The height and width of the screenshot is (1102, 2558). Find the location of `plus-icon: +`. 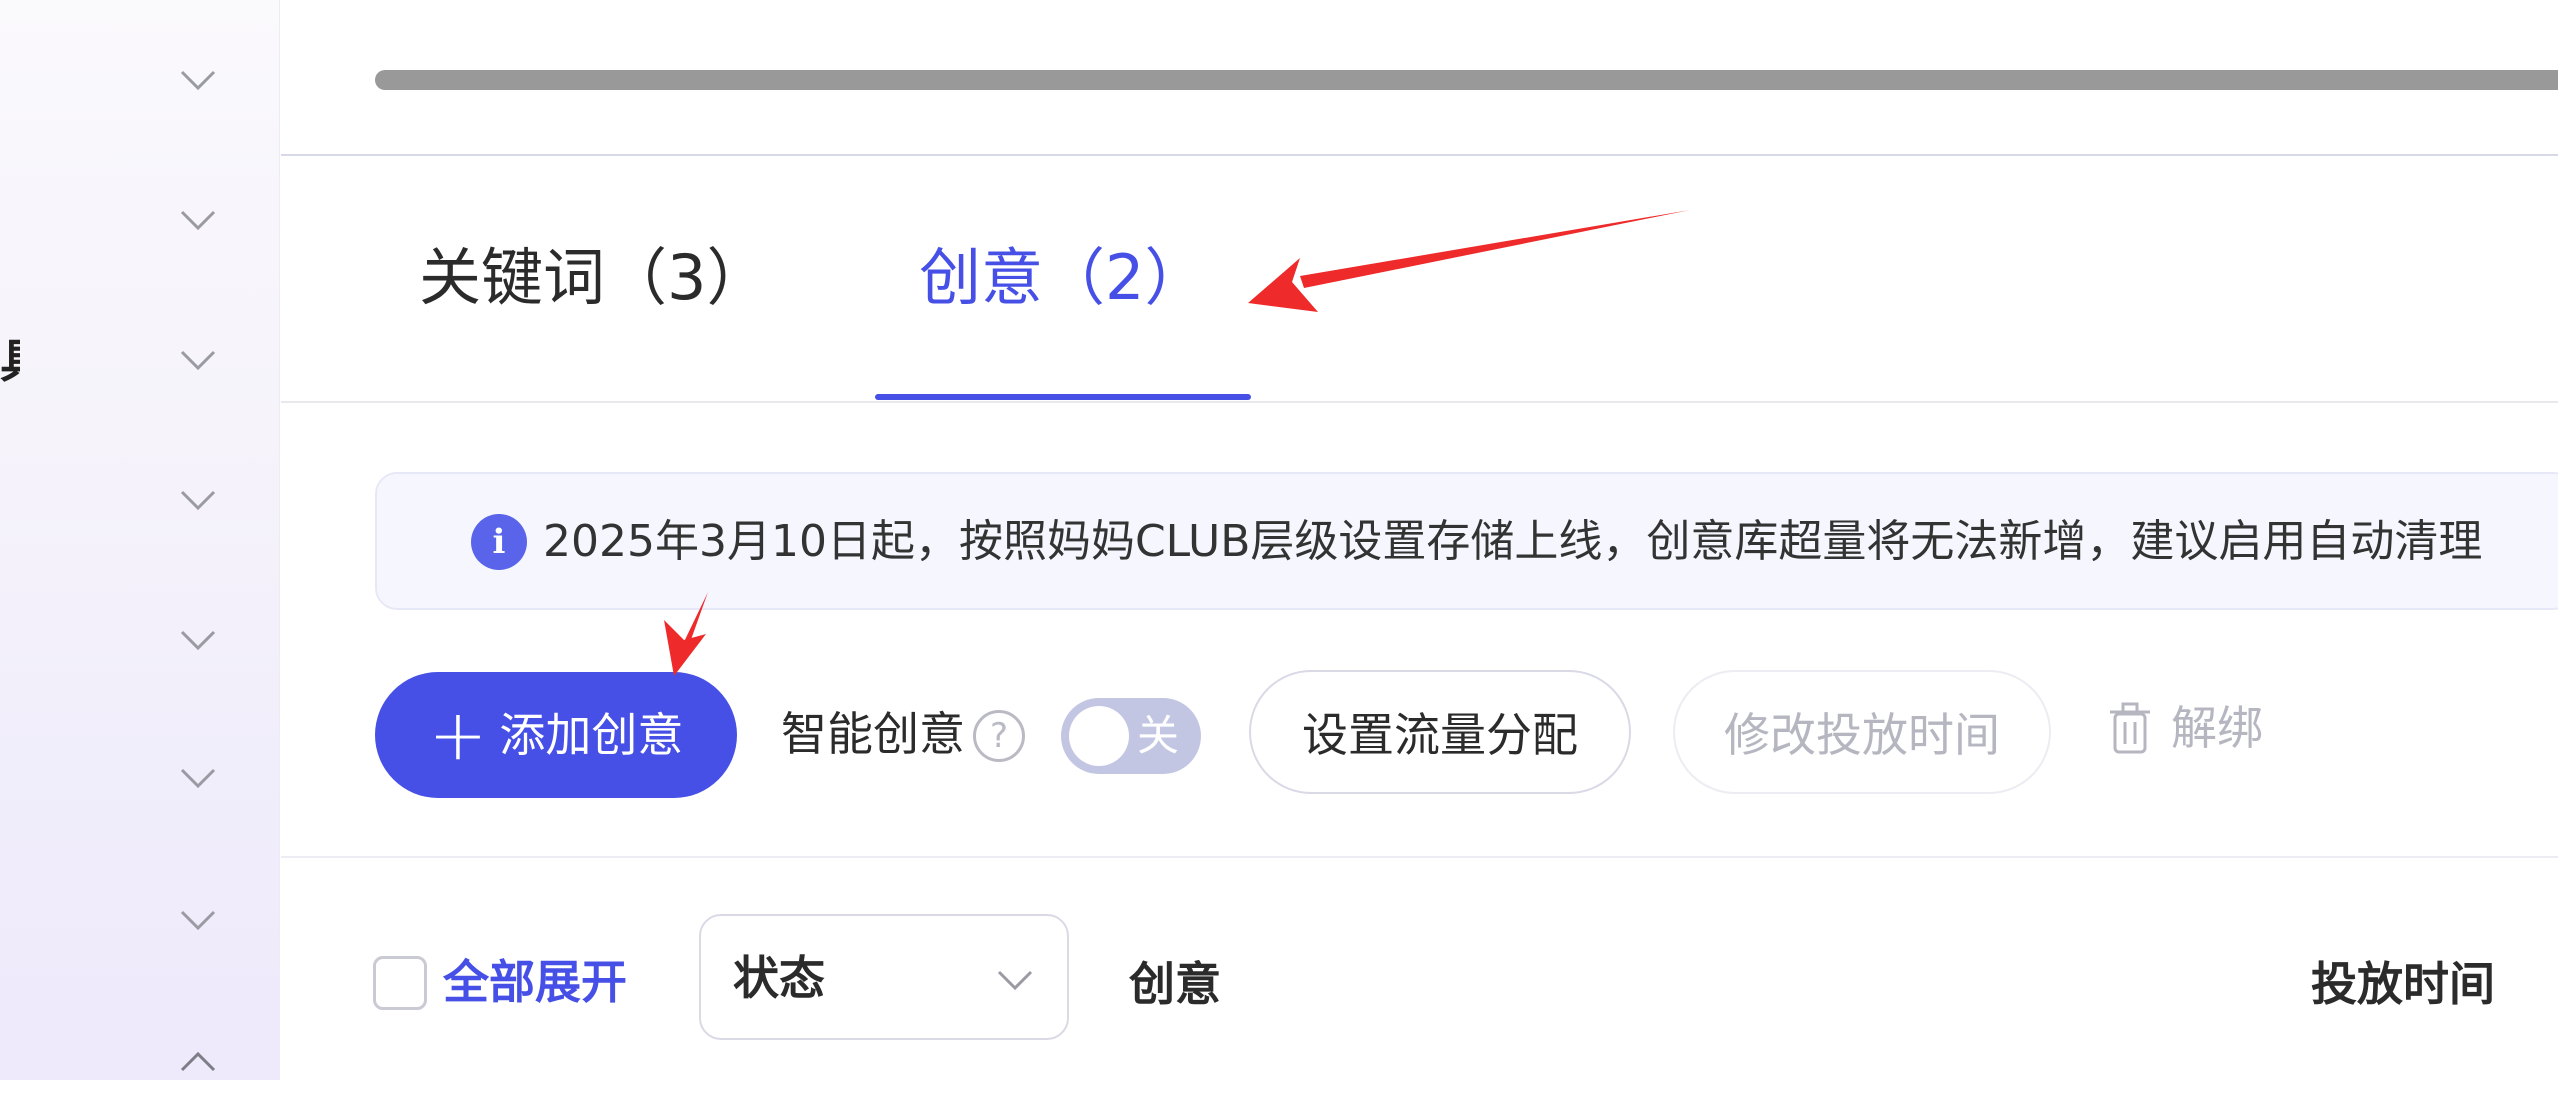

plus-icon: + is located at coordinates (458, 735).